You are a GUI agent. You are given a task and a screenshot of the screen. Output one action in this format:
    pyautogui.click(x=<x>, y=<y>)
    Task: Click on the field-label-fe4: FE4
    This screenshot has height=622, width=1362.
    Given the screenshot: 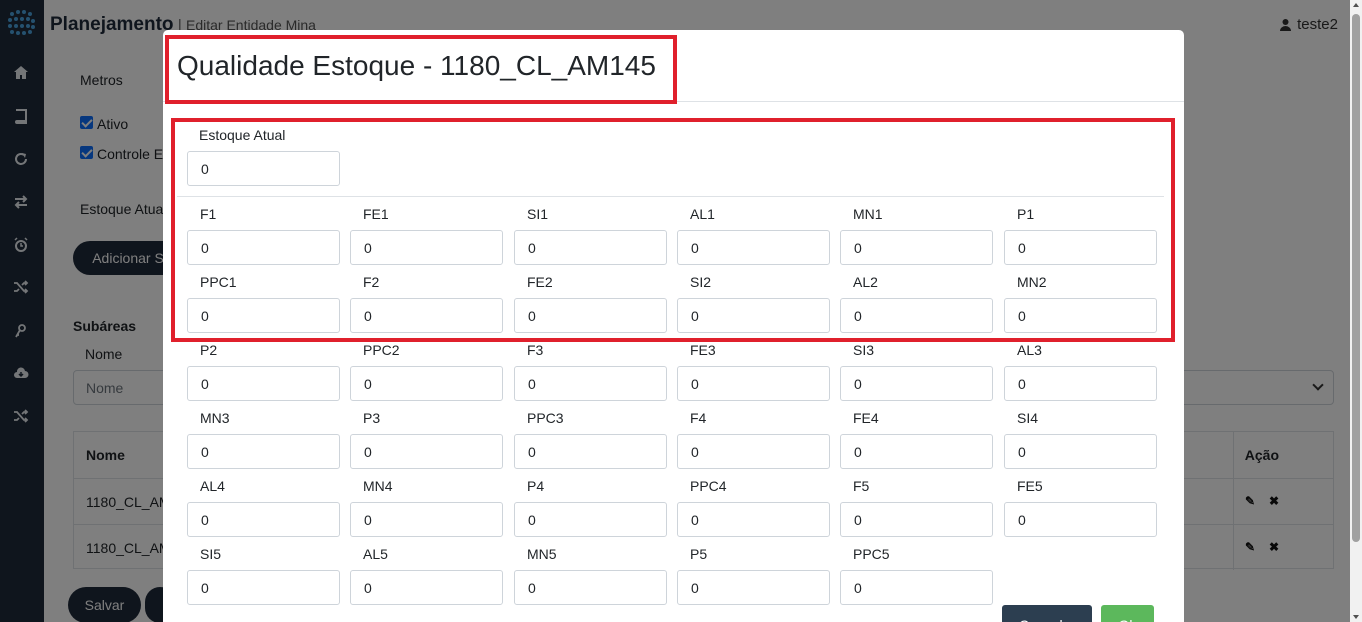 What is the action you would take?
    pyautogui.click(x=866, y=418)
    